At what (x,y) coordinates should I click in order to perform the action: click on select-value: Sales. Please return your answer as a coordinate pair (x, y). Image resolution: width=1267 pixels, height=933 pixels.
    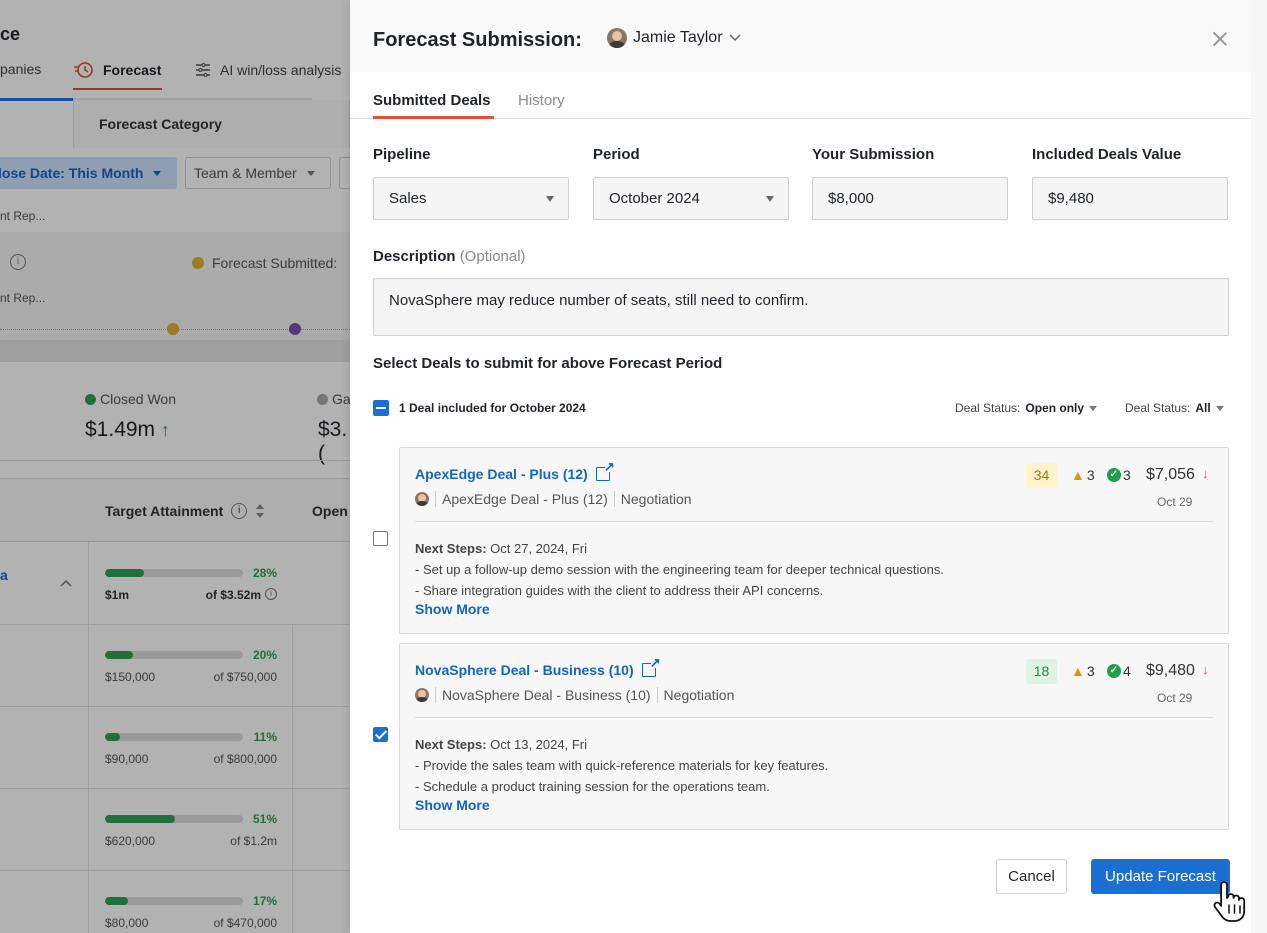
    Looking at the image, I should click on (408, 198).